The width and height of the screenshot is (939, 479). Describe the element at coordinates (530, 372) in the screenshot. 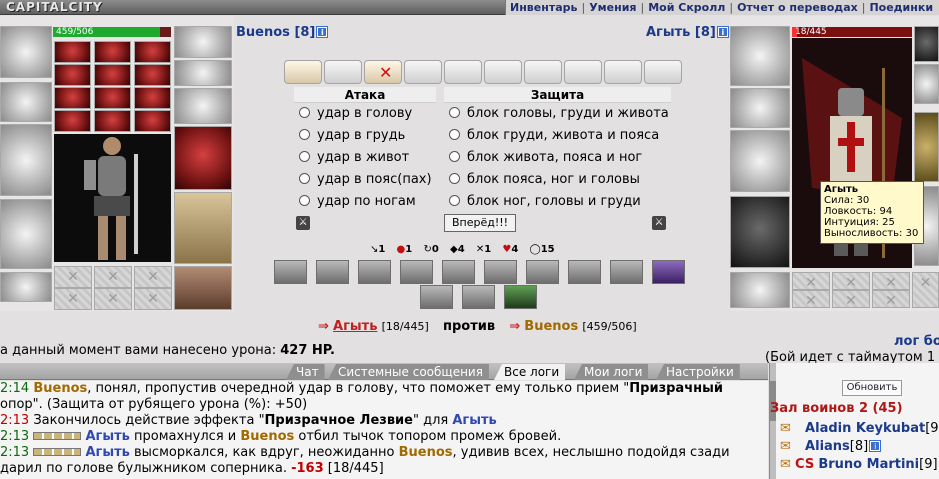

I see `tab-all-logs: Все логи` at that location.